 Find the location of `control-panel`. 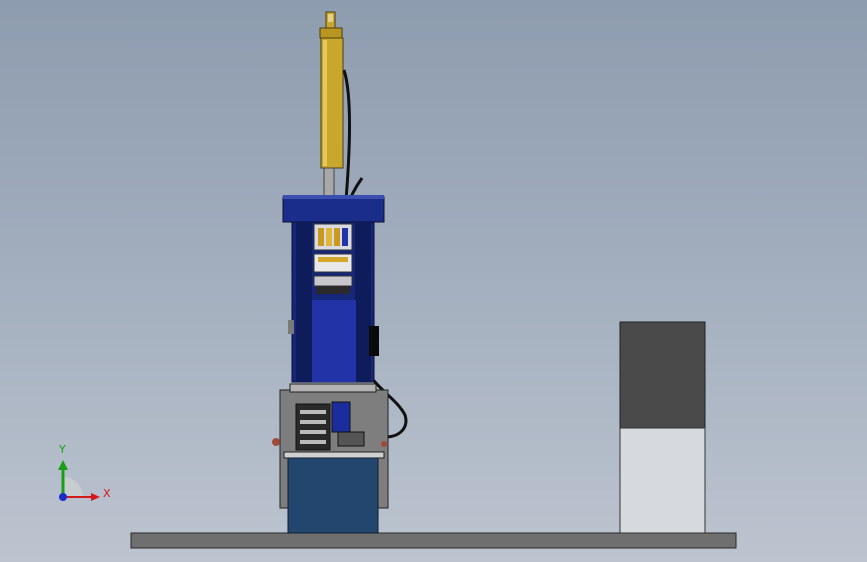

control-panel is located at coordinates (333, 258).